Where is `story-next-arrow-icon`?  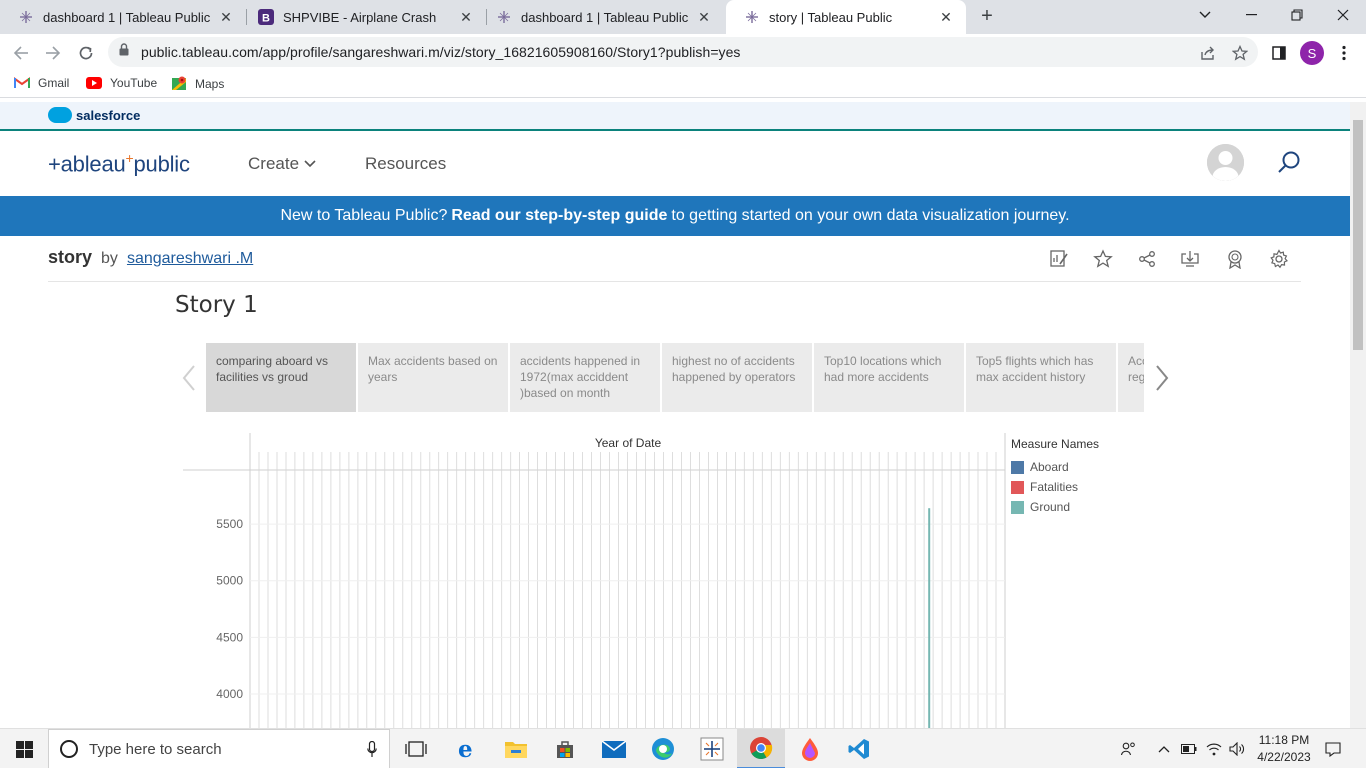 story-next-arrow-icon is located at coordinates (1162, 378).